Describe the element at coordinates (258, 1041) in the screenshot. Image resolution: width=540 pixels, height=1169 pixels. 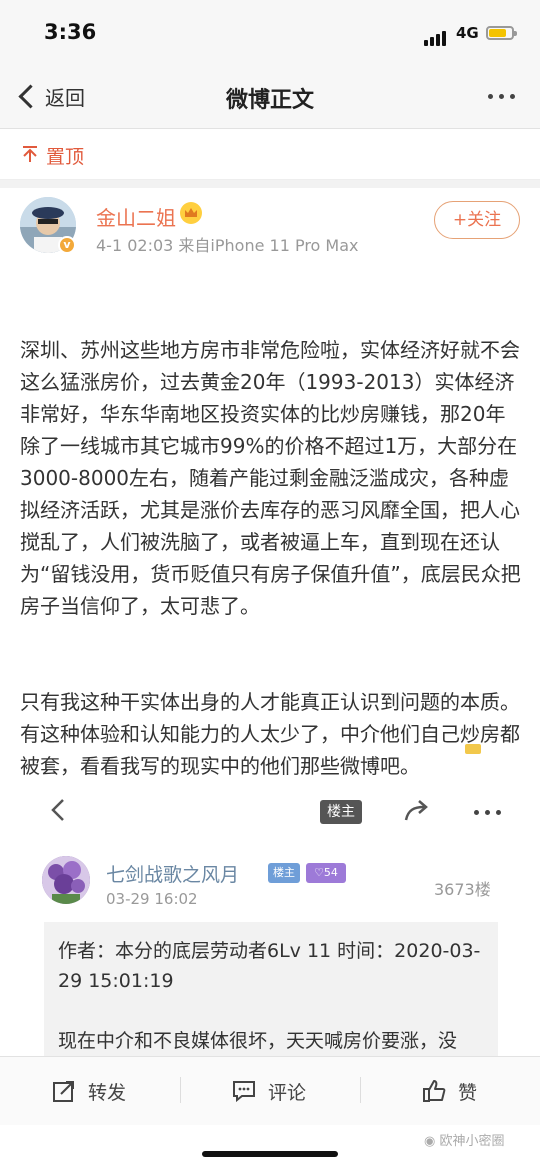
I see `quote-line: 现在中介和不良媒体很坏，天天喊房价要涨，没` at that location.